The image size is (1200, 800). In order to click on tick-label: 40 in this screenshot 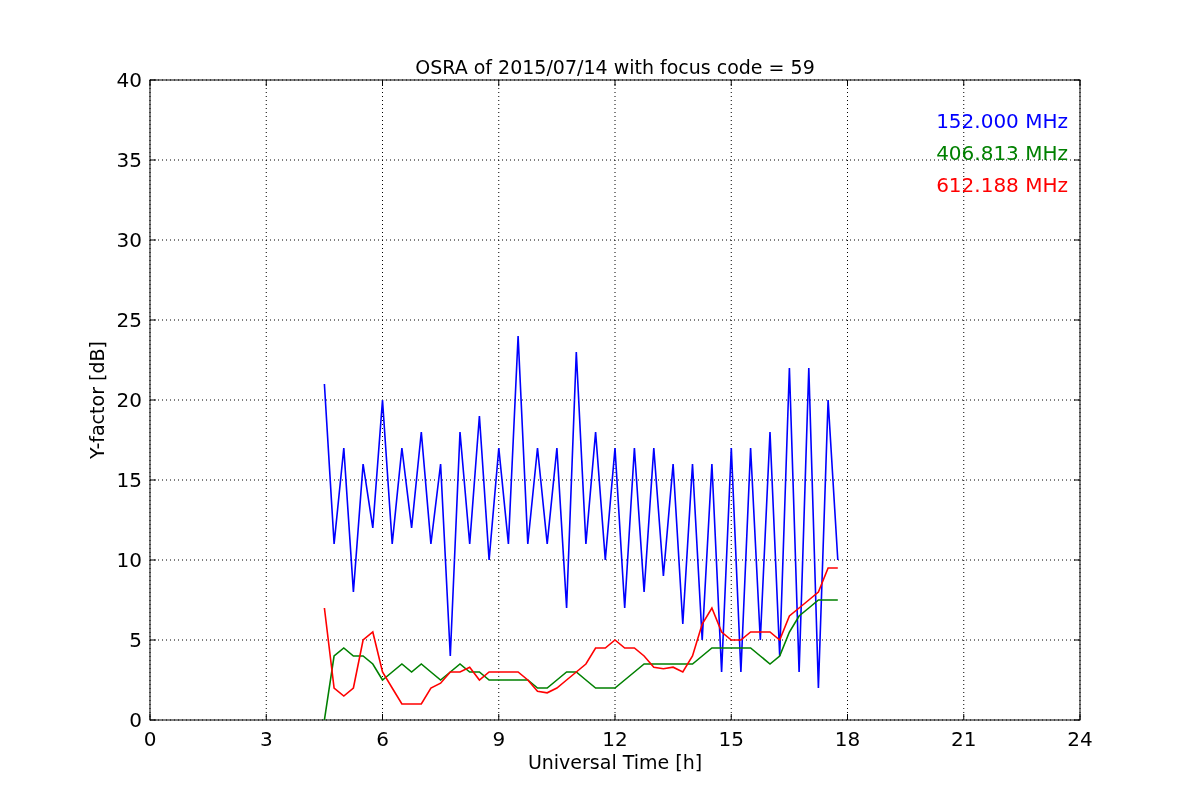, I will do `click(129, 80)`.